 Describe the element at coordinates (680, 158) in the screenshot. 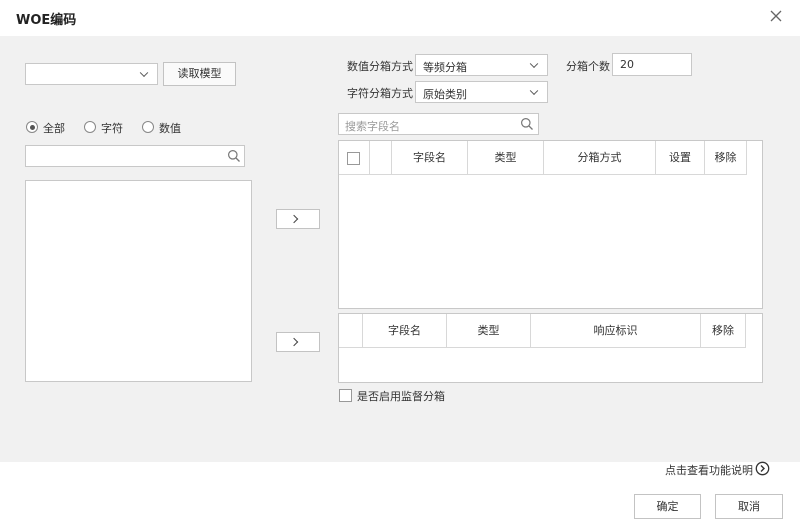

I see `column-settings: 设置` at that location.